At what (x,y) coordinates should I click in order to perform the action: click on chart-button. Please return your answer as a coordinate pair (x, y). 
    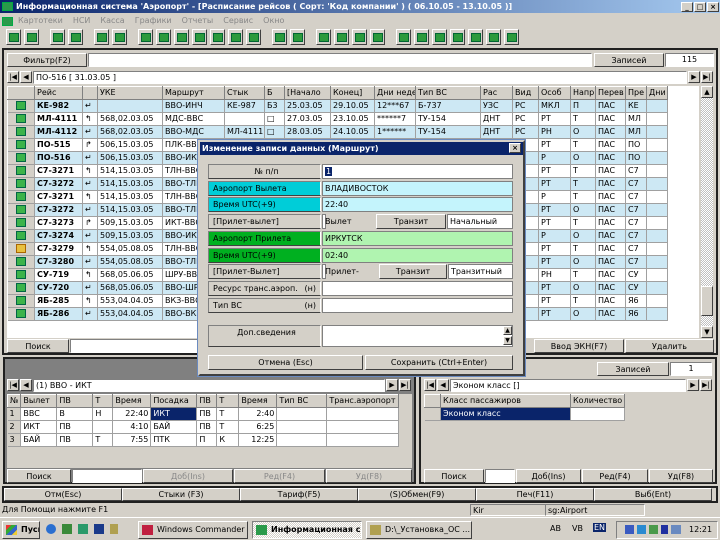
    Looking at the image, I should click on (75, 37).